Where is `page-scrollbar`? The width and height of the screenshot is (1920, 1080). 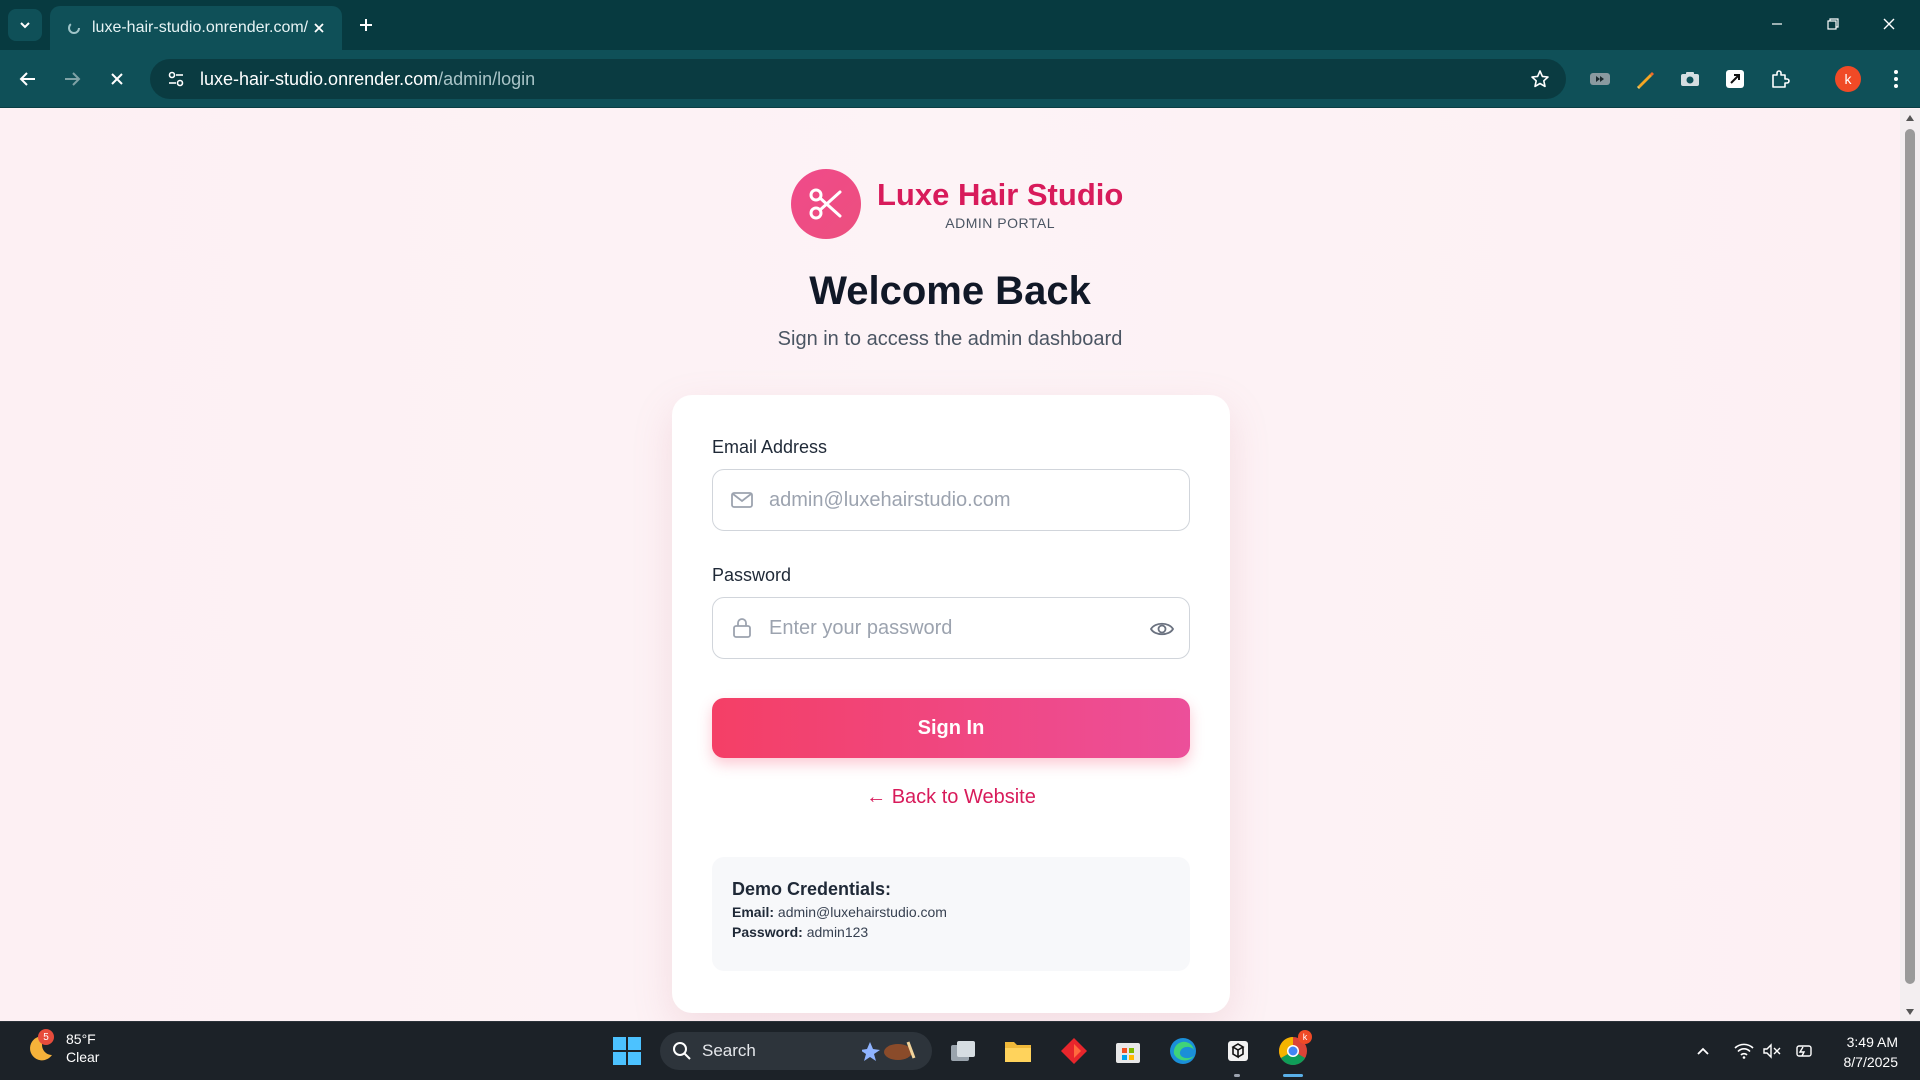
page-scrollbar is located at coordinates (1910, 565).